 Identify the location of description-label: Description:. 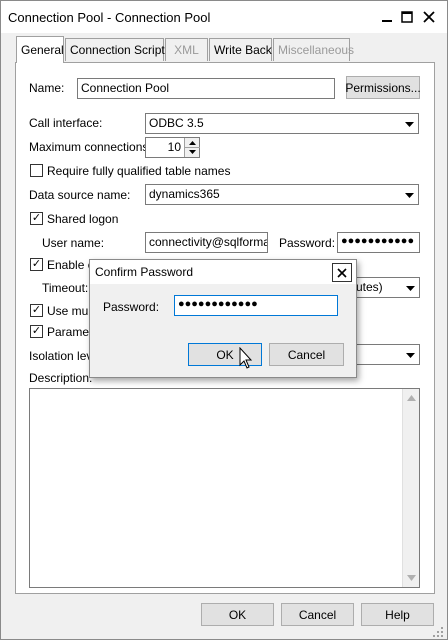
(61, 378).